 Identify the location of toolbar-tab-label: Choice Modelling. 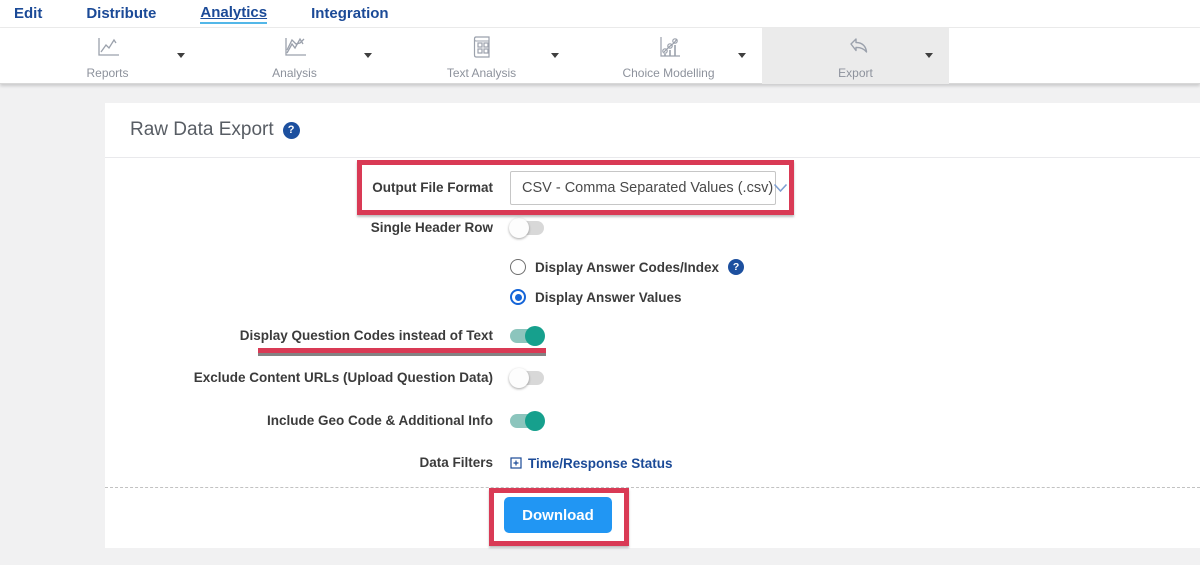
(668, 73).